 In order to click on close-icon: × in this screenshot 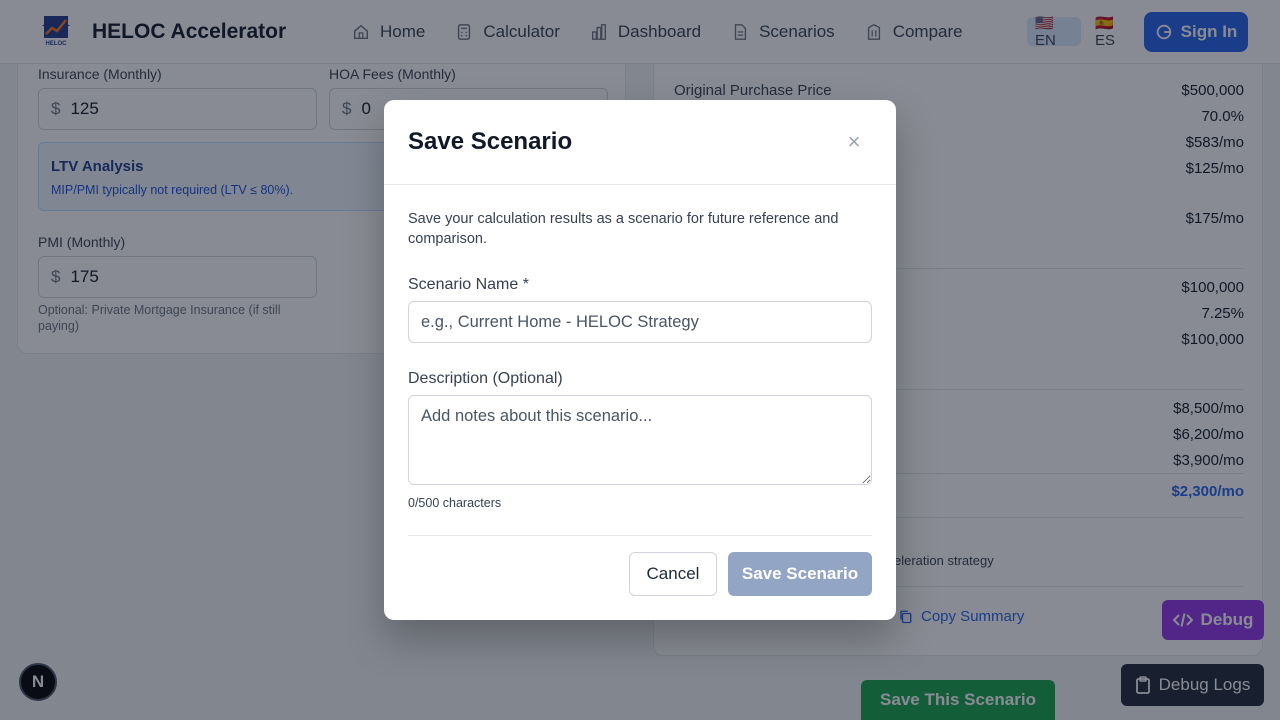, I will do `click(854, 141)`.